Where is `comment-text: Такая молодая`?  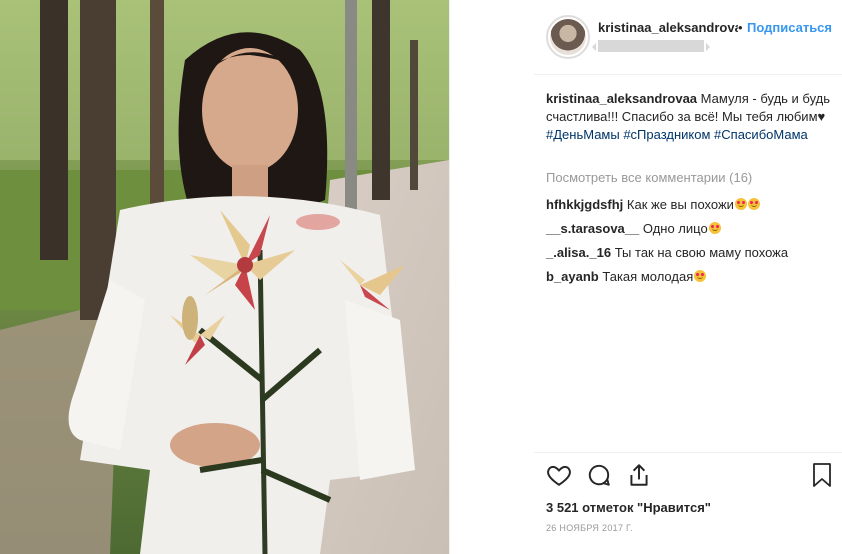
comment-text: Такая молодая is located at coordinates (648, 276).